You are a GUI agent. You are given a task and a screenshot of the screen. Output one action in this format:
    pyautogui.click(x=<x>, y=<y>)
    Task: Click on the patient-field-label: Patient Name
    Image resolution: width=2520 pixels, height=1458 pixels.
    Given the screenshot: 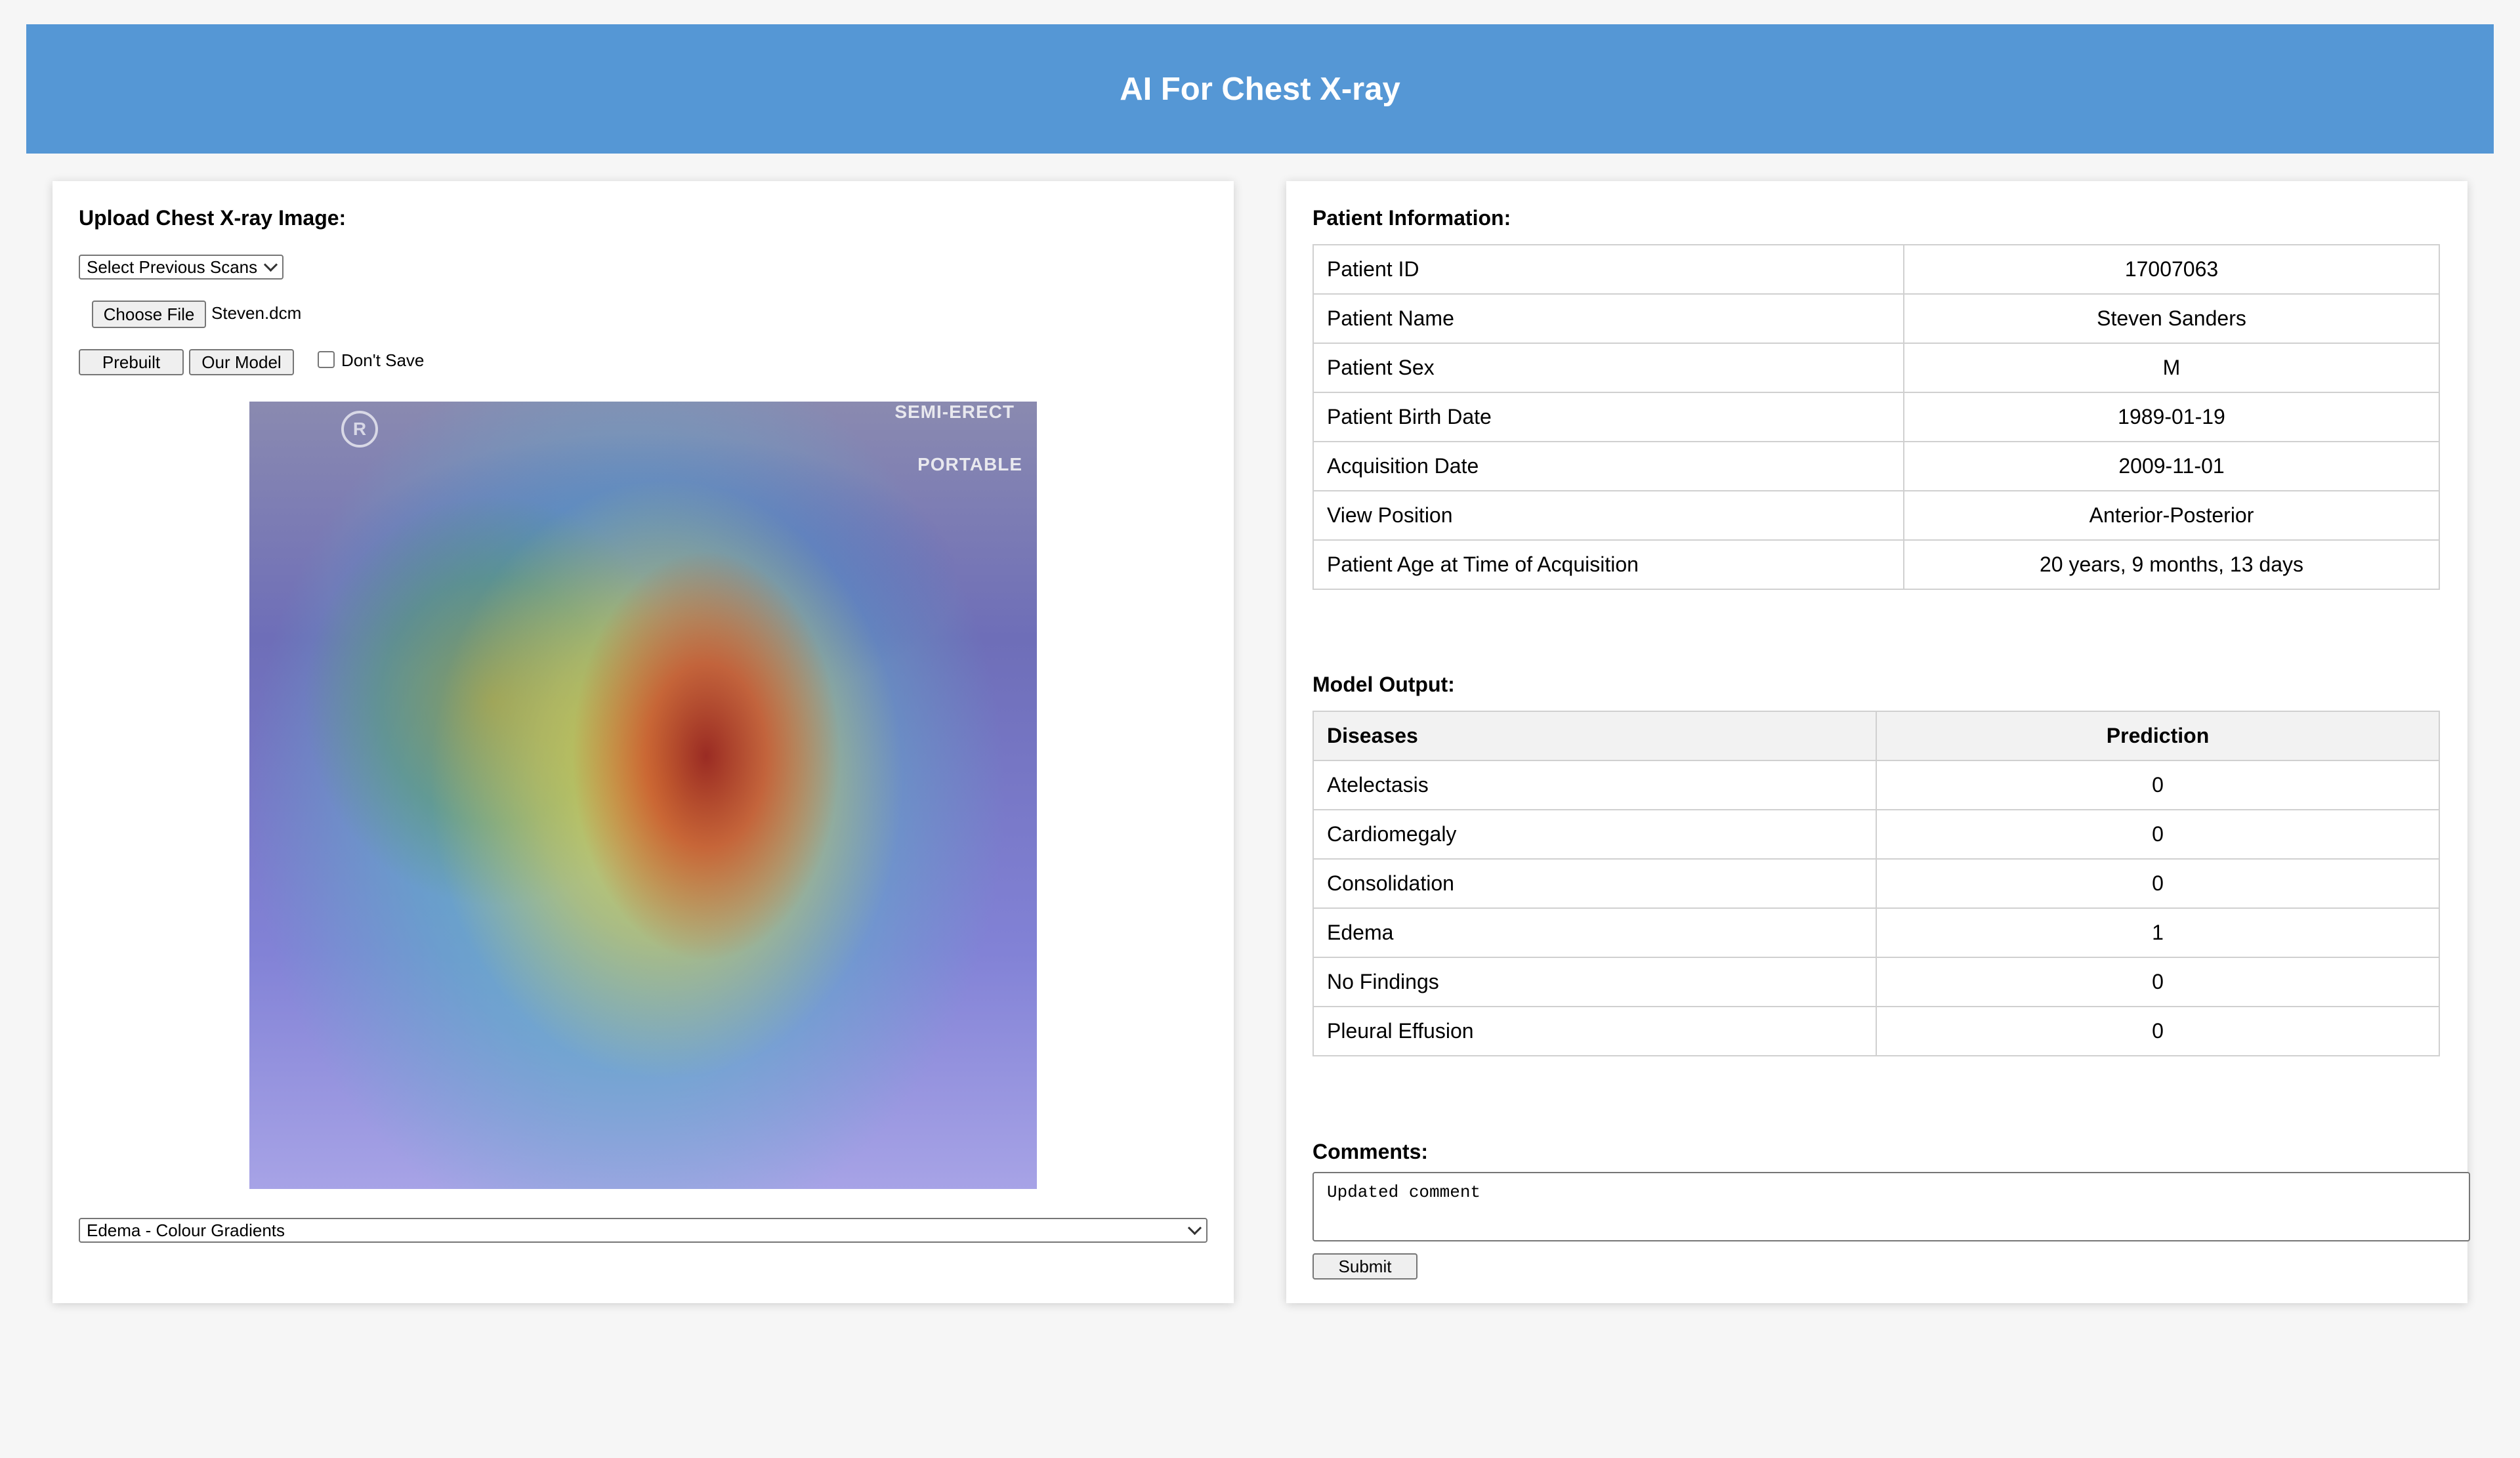 What is the action you would take?
    pyautogui.click(x=1608, y=318)
    